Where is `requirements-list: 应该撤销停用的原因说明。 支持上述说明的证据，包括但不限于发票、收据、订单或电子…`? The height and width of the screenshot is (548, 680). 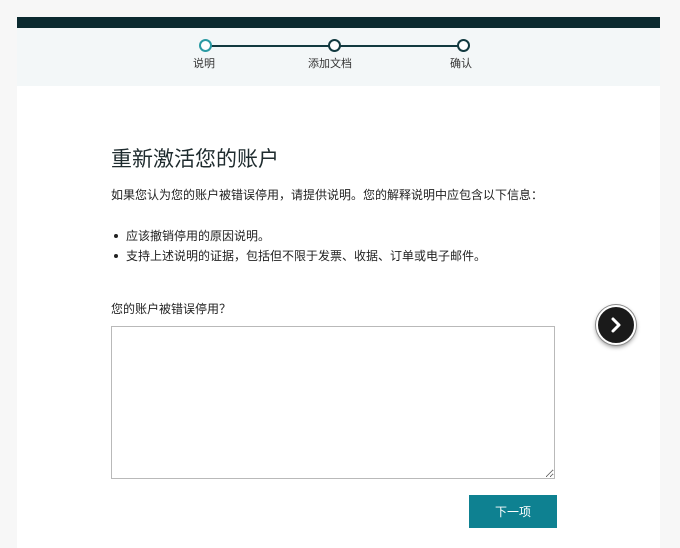
requirements-list: 应该撤销停用的原因说明。 支持上述说明的证据，包括但不限于发票、收据、订单或电子… is located at coordinates (341, 246).